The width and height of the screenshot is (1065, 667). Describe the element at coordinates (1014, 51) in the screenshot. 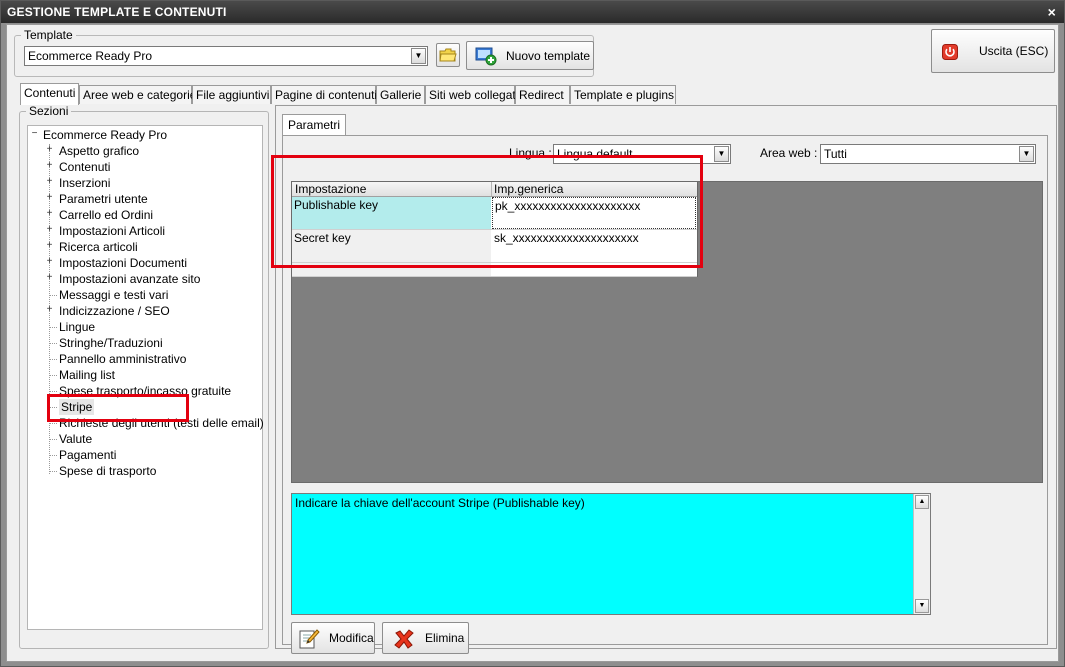

I see `exit-label: Uscita (ESC)` at that location.